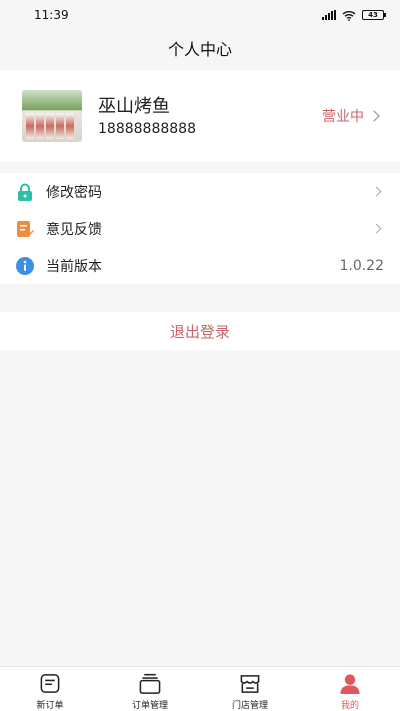 The width and height of the screenshot is (400, 711). Describe the element at coordinates (147, 128) in the screenshot. I see `store-phone: 18888888888` at that location.